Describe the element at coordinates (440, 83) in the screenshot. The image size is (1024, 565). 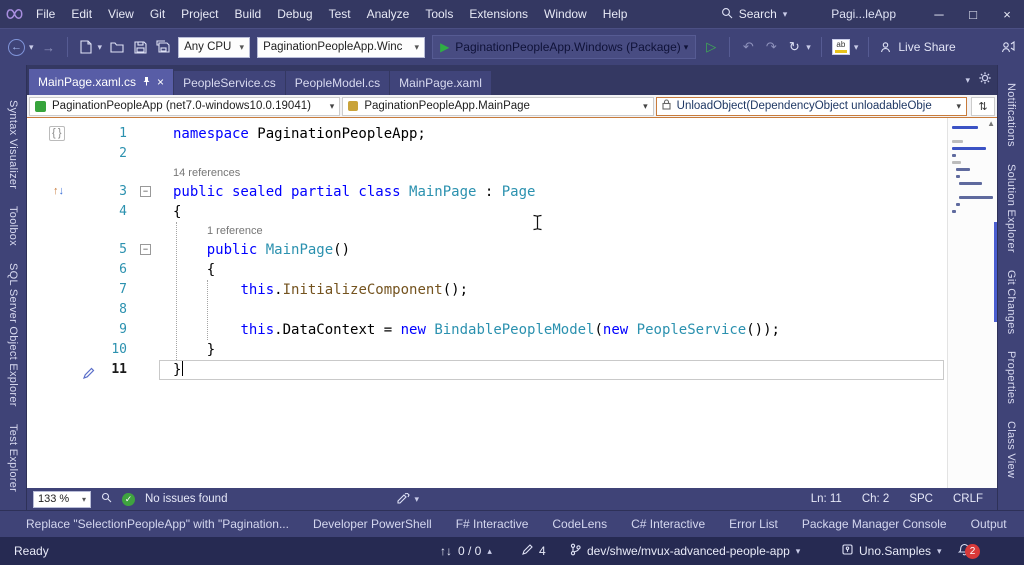
I see `doc-tab-mainpage-xaml: MainPage.xaml` at that location.